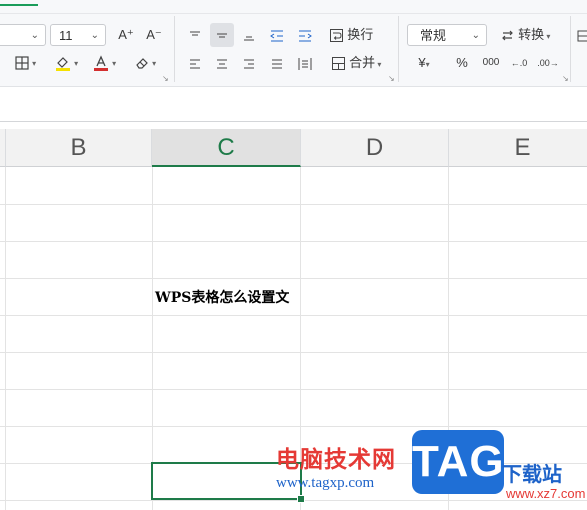 The height and width of the screenshot is (510, 587). I want to click on align-bottom-icon, so click(249, 38).